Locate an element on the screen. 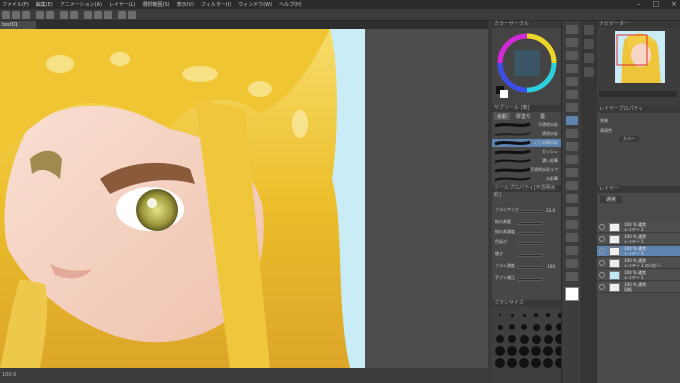 This screenshot has width=680, height=383. fill-icon is located at coordinates (74, 15).